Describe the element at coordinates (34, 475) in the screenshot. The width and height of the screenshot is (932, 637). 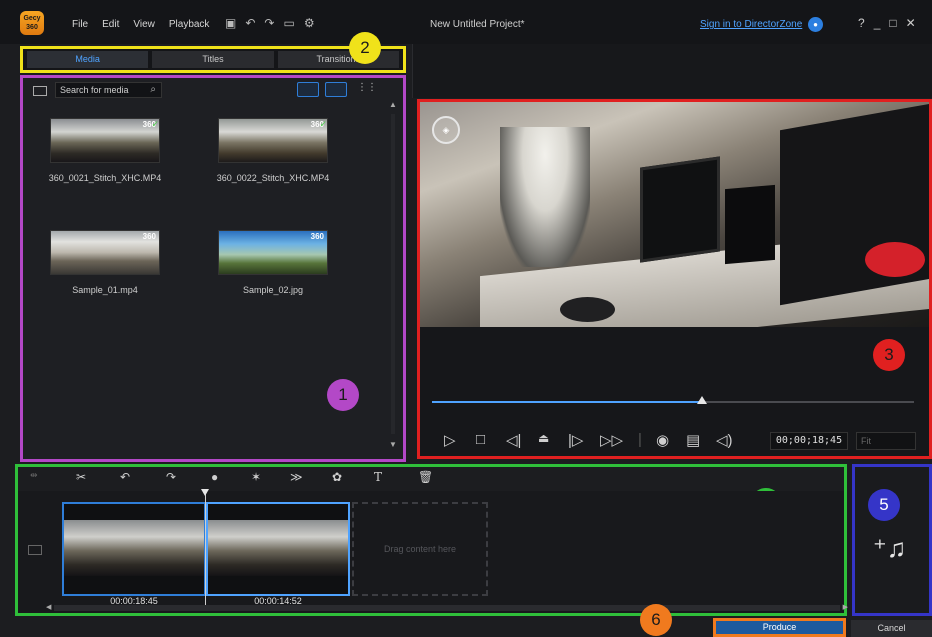
I see `timeline-mode-icon: ⇹` at that location.